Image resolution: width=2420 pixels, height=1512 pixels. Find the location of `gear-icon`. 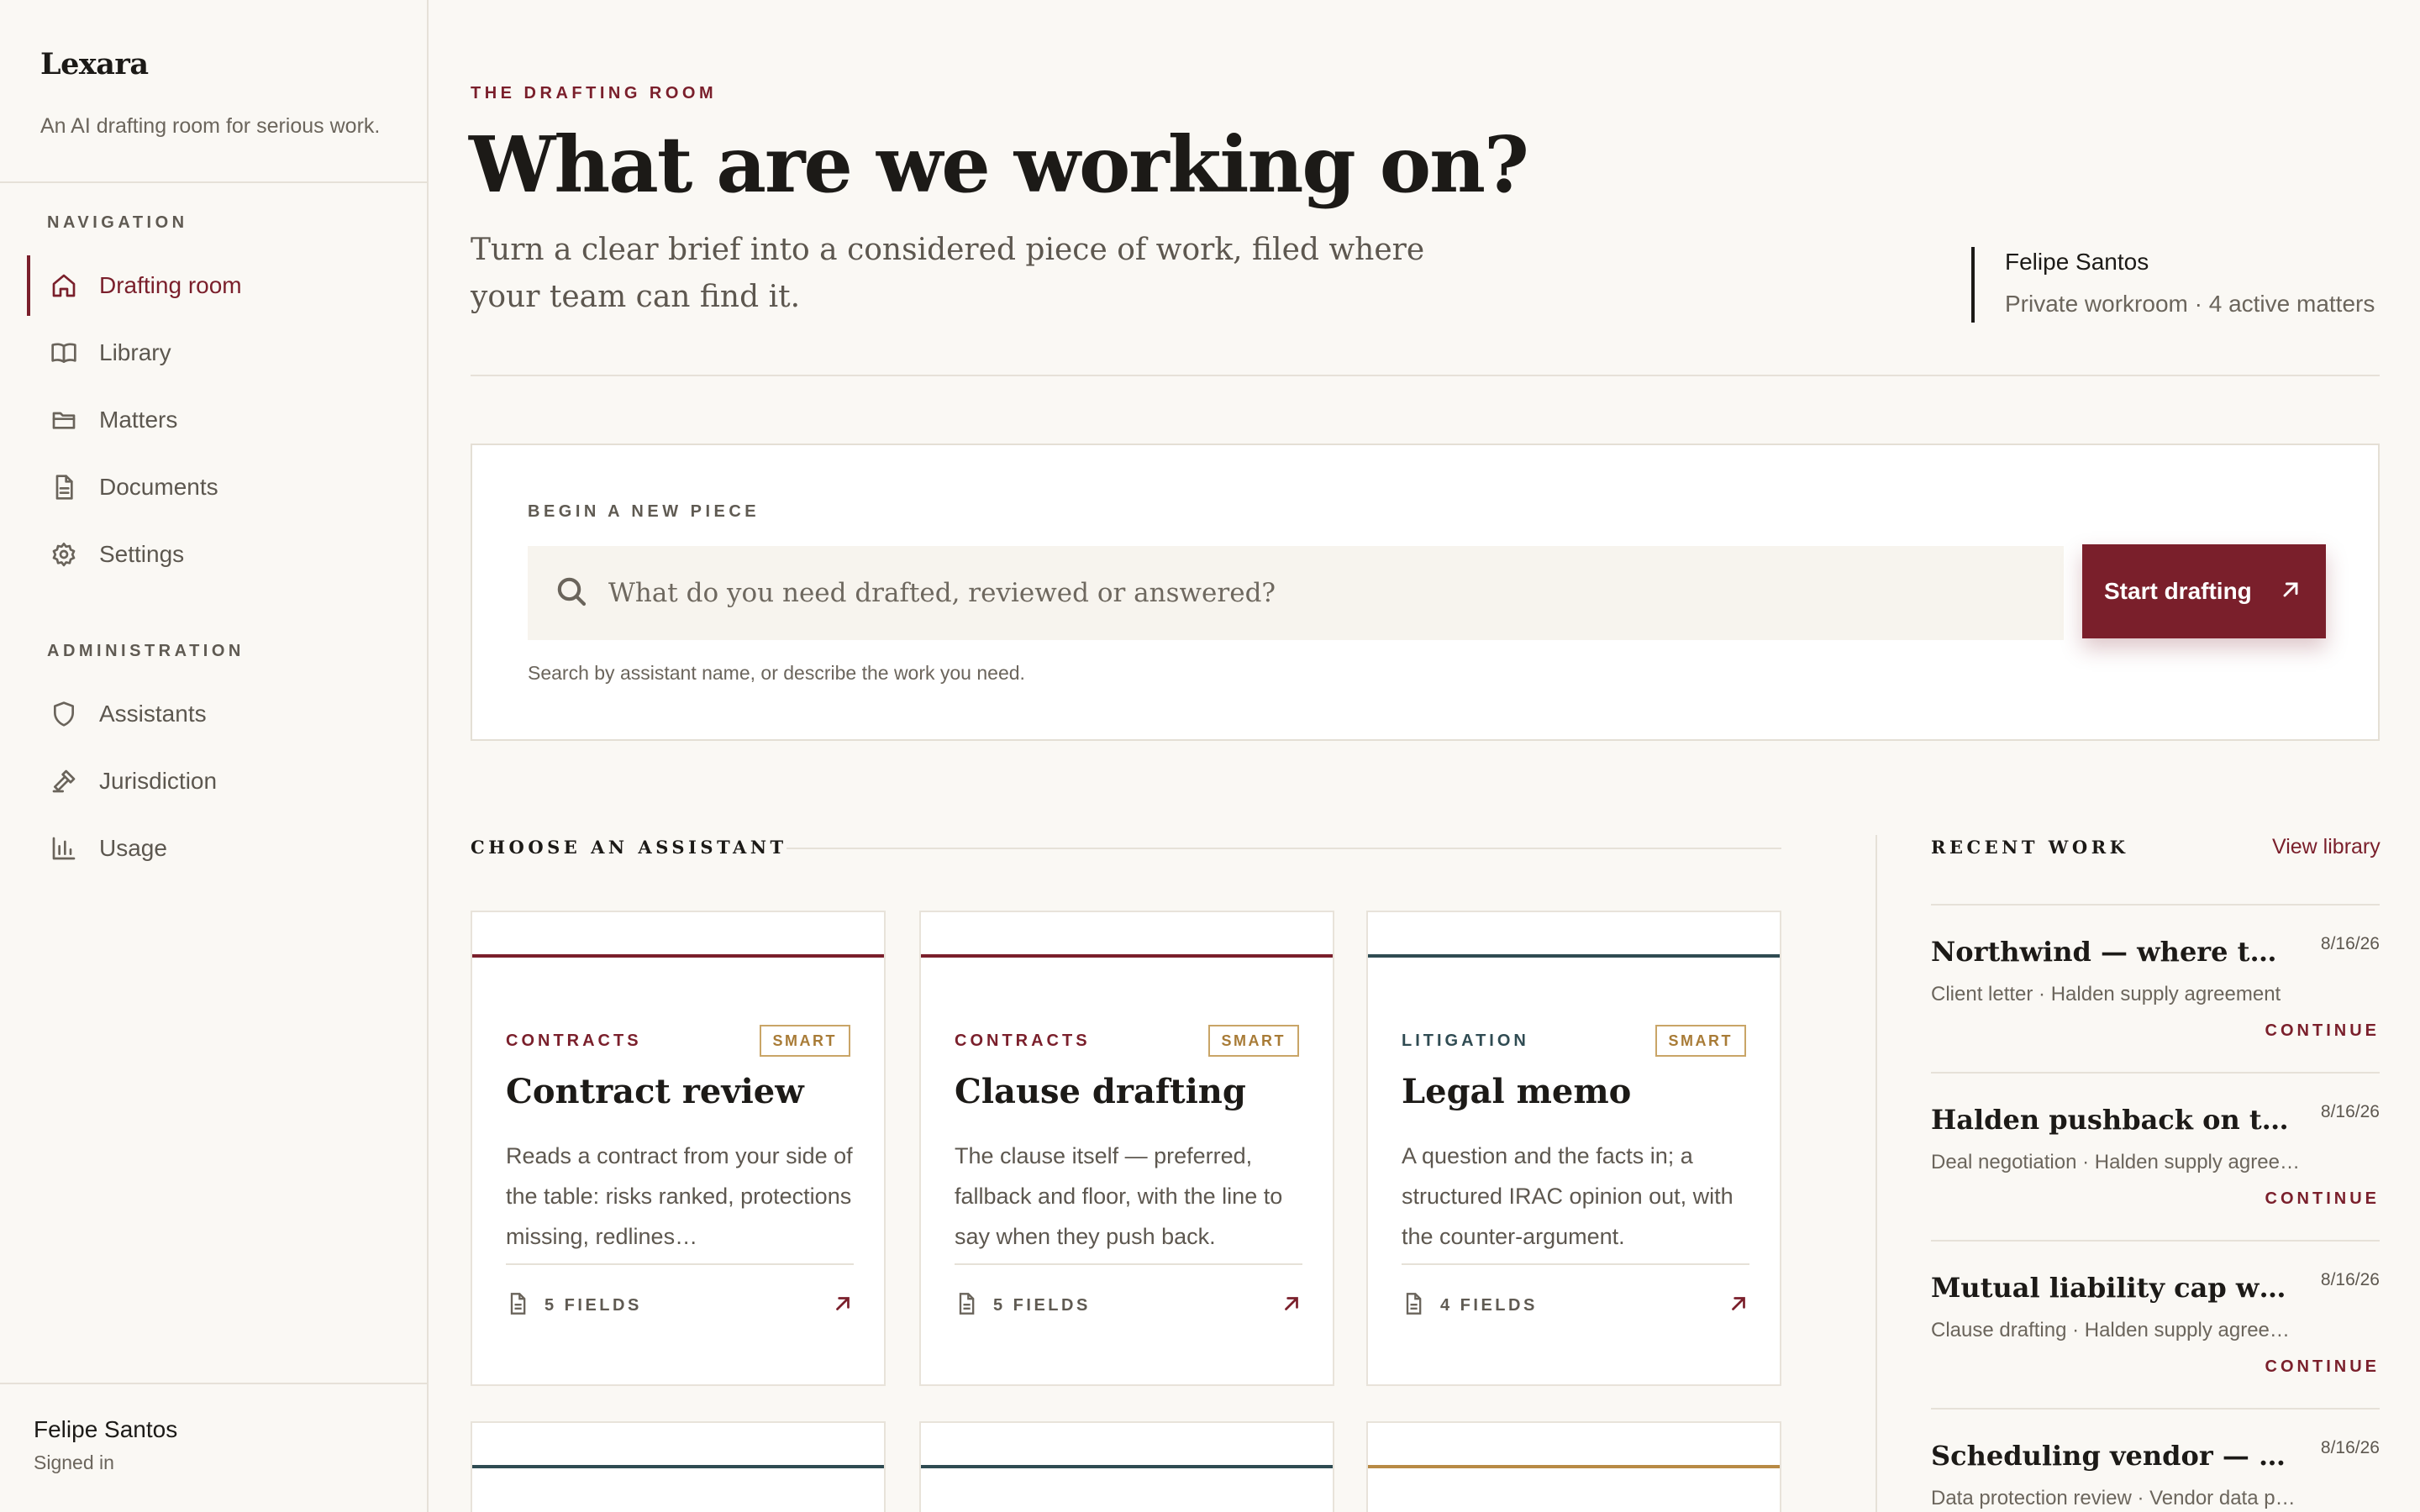

gear-icon is located at coordinates (64, 554).